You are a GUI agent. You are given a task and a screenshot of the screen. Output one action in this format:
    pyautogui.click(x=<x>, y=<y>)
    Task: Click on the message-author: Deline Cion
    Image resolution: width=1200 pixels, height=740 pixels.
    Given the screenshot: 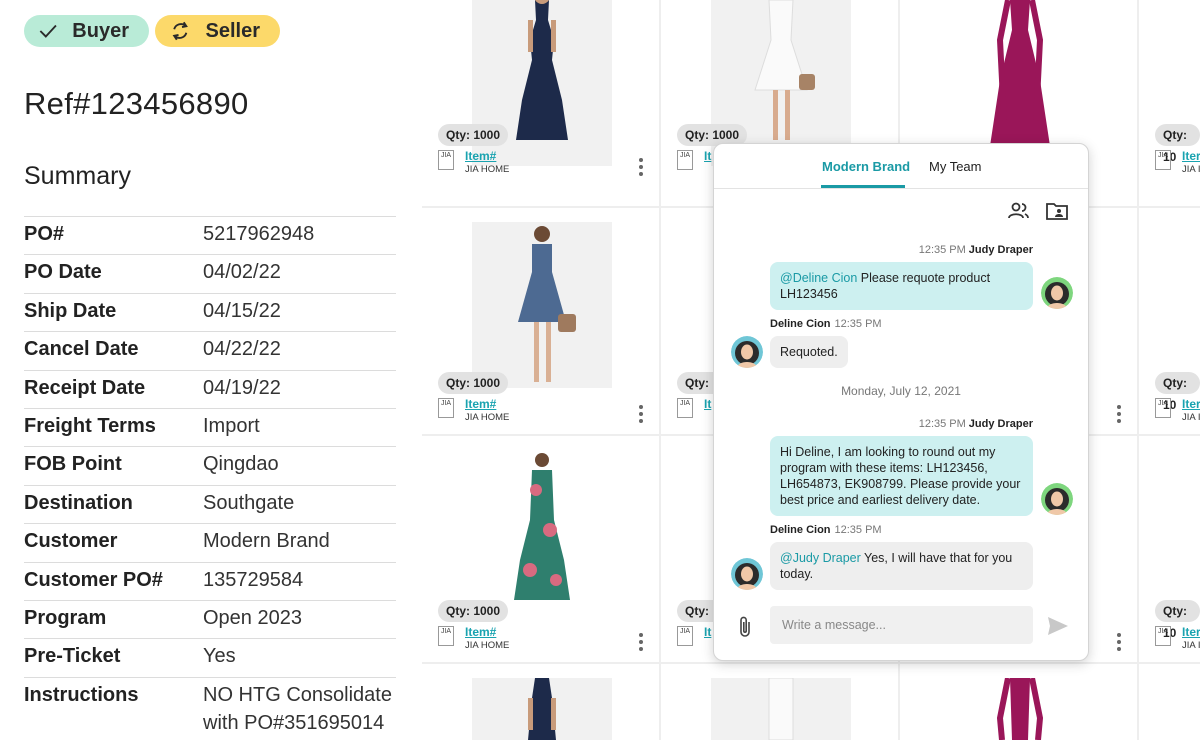 What is the action you would take?
    pyautogui.click(x=800, y=324)
    